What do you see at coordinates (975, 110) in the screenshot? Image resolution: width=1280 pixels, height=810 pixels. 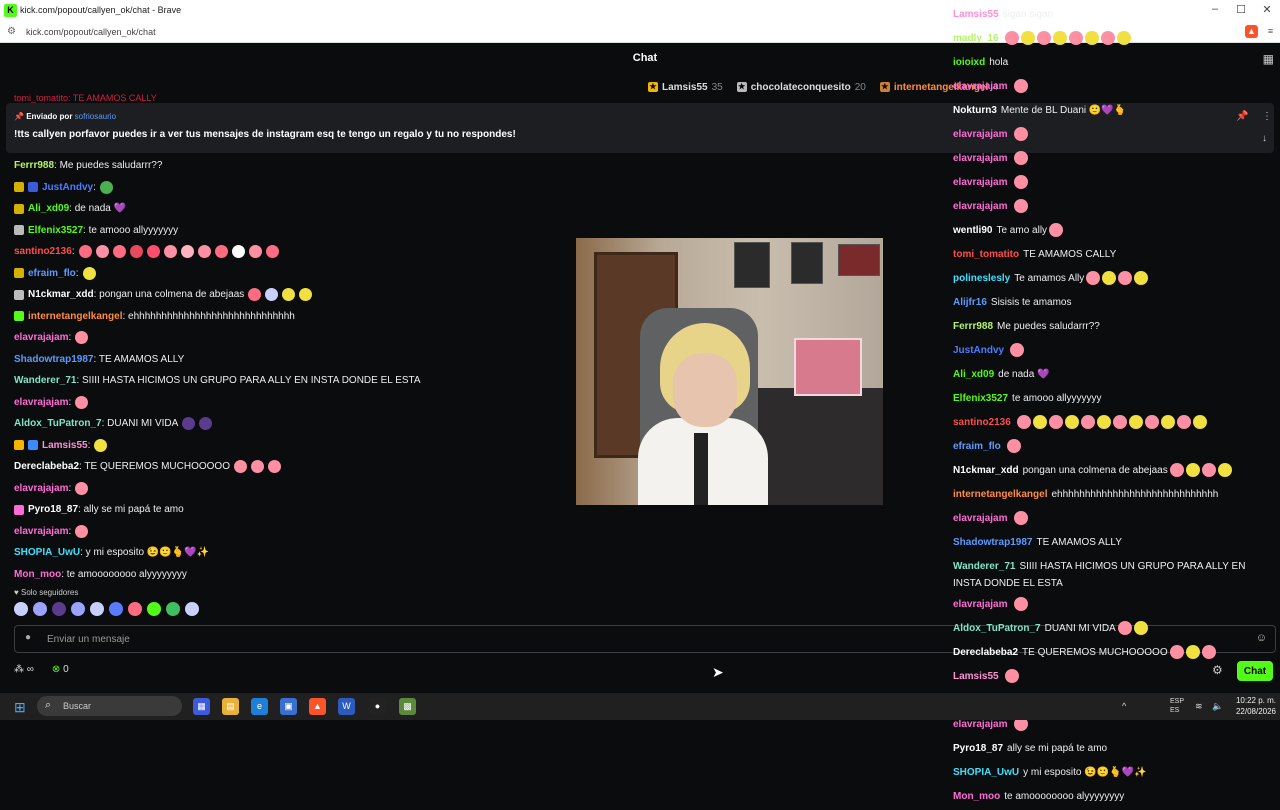 I see `overlay-username: Nokturn3` at bounding box center [975, 110].